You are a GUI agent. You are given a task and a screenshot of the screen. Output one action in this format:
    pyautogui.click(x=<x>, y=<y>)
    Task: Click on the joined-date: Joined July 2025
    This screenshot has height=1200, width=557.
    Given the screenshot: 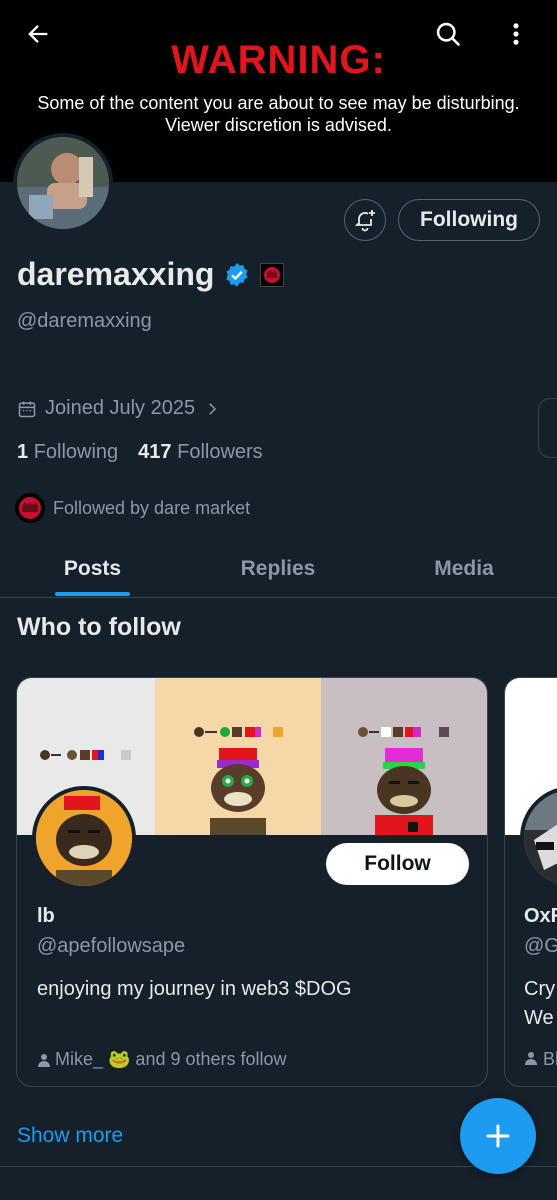 What is the action you would take?
    pyautogui.click(x=119, y=408)
    